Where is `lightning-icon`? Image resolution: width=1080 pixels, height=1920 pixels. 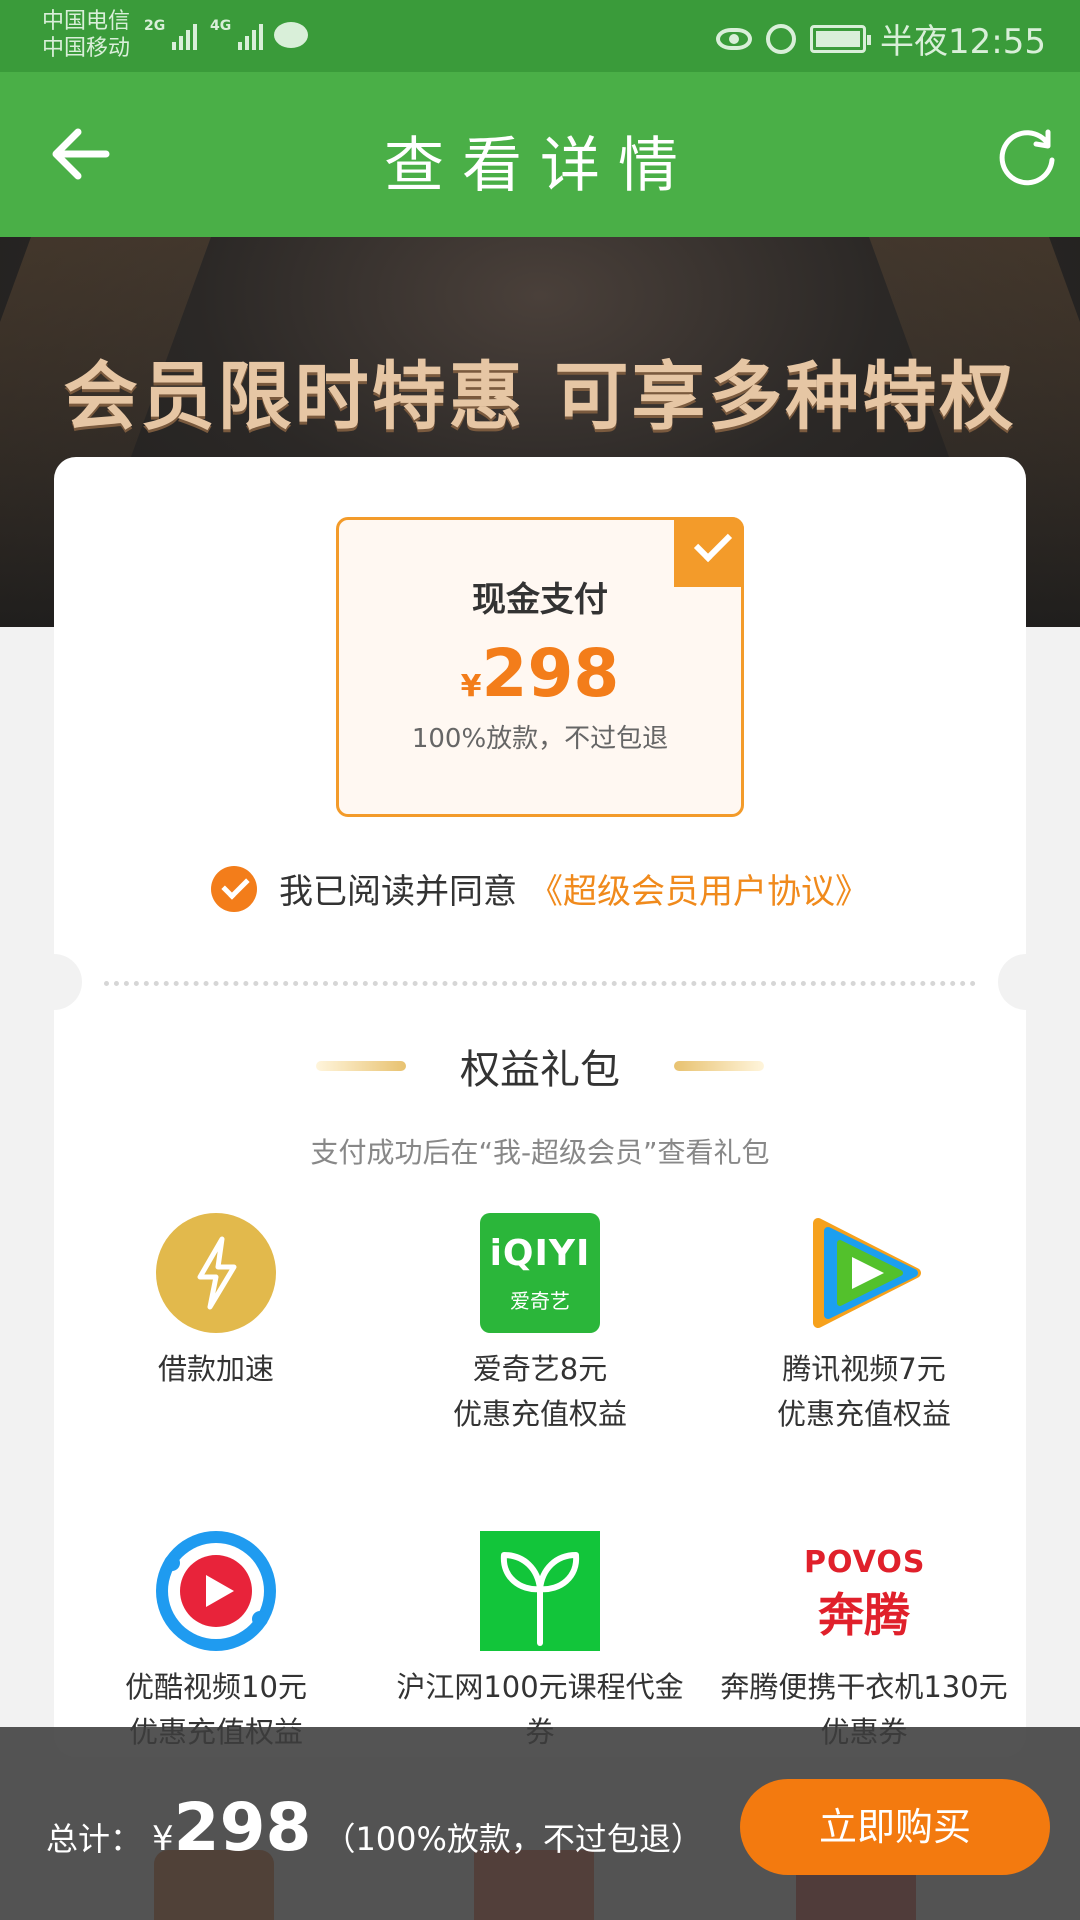
lightning-icon is located at coordinates (216, 1273).